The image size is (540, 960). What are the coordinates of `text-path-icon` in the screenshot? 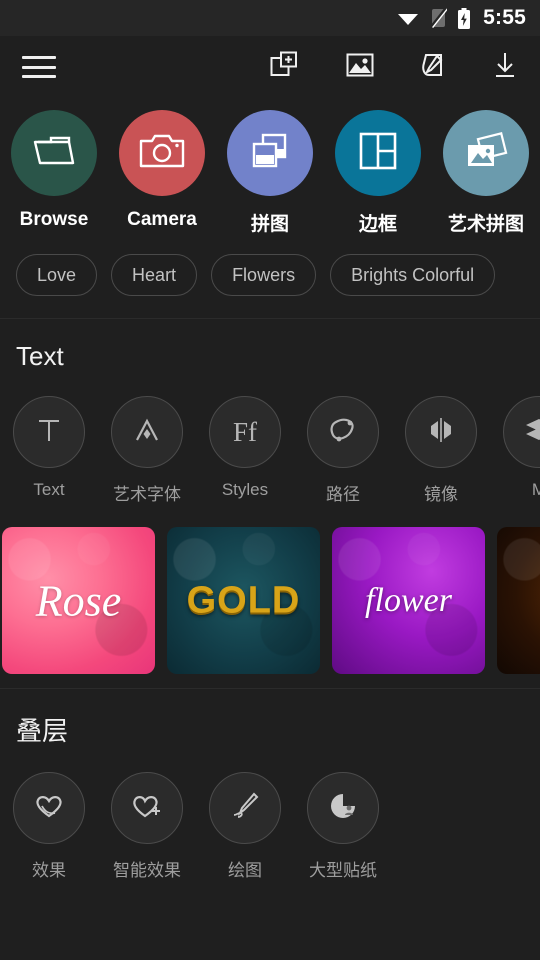 It's located at (343, 432).